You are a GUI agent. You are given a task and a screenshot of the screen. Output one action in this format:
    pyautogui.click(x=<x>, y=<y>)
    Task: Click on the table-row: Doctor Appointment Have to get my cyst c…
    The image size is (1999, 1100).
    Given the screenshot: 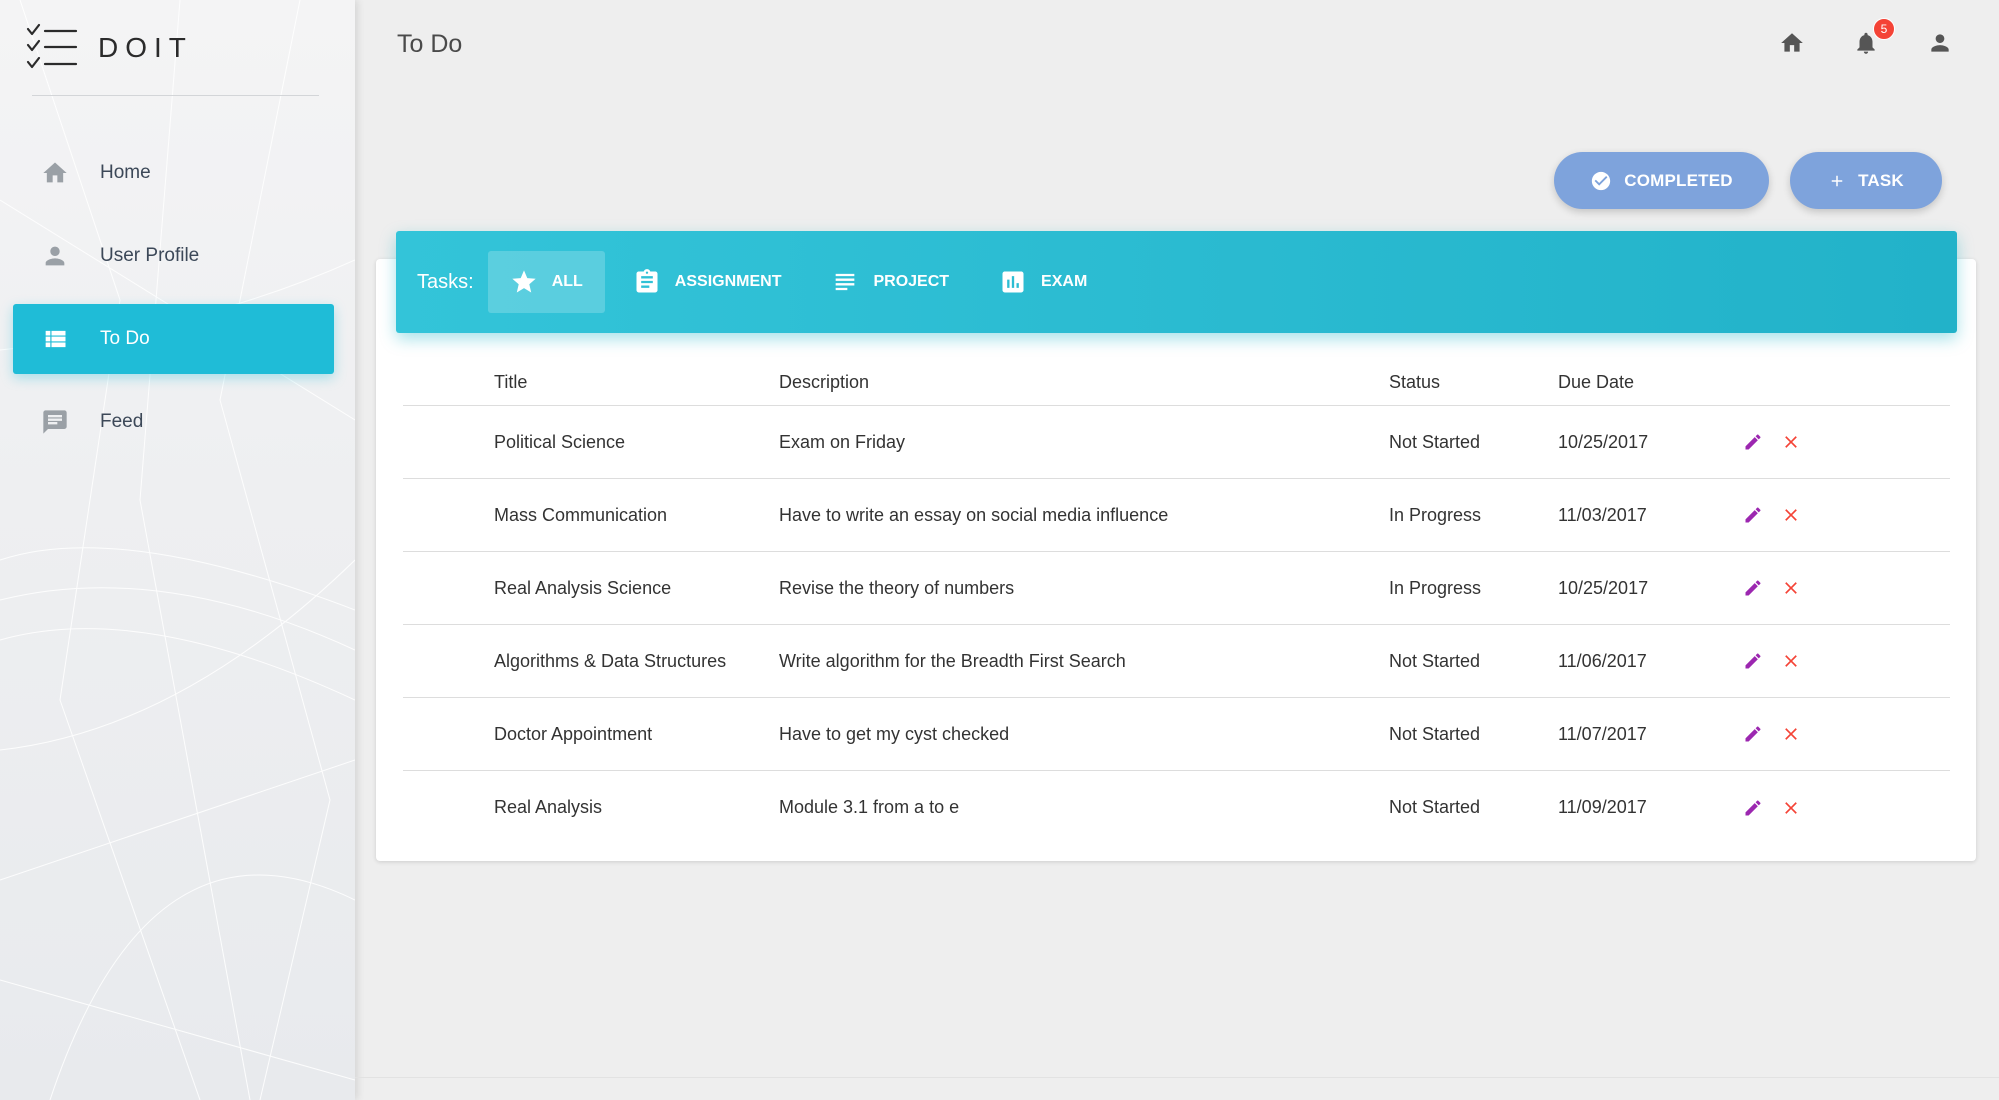 What is the action you would take?
    pyautogui.click(x=1176, y=734)
    